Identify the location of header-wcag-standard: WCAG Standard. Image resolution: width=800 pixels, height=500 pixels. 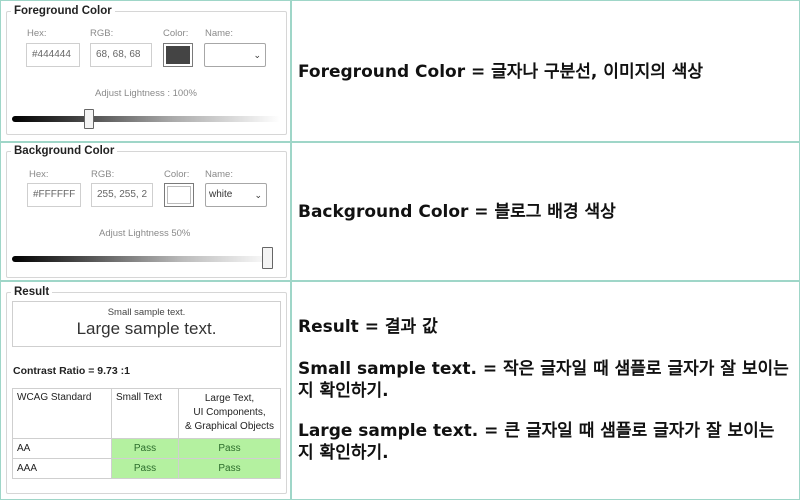
(62, 413).